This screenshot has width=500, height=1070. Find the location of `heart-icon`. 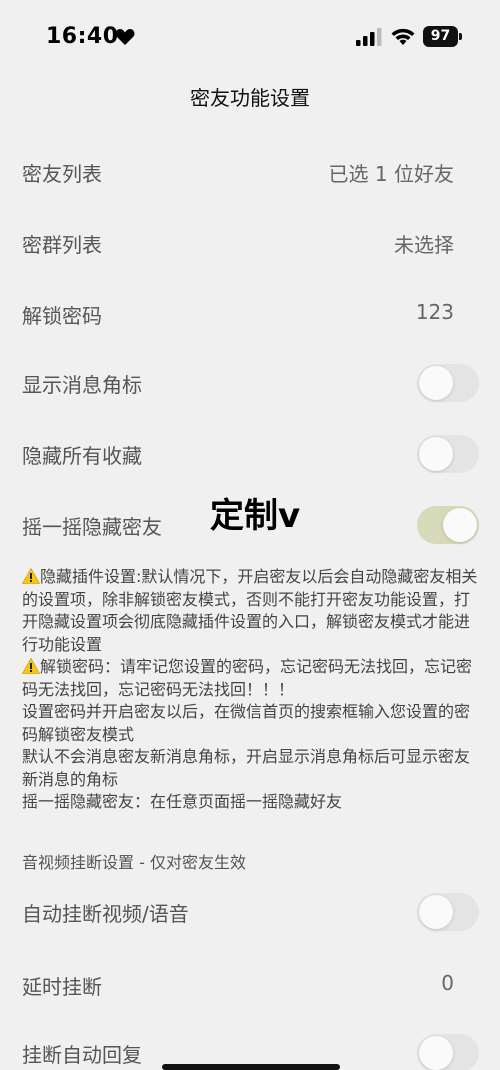

heart-icon is located at coordinates (125, 37).